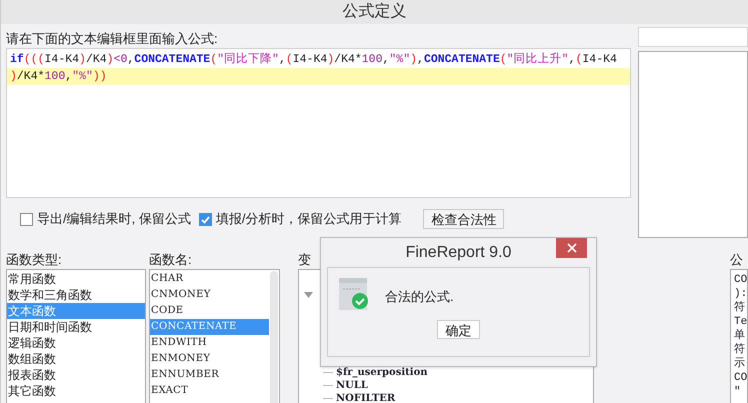 The image size is (748, 403). Describe the element at coordinates (209, 311) in the screenshot. I see `function-item: CODE` at that location.